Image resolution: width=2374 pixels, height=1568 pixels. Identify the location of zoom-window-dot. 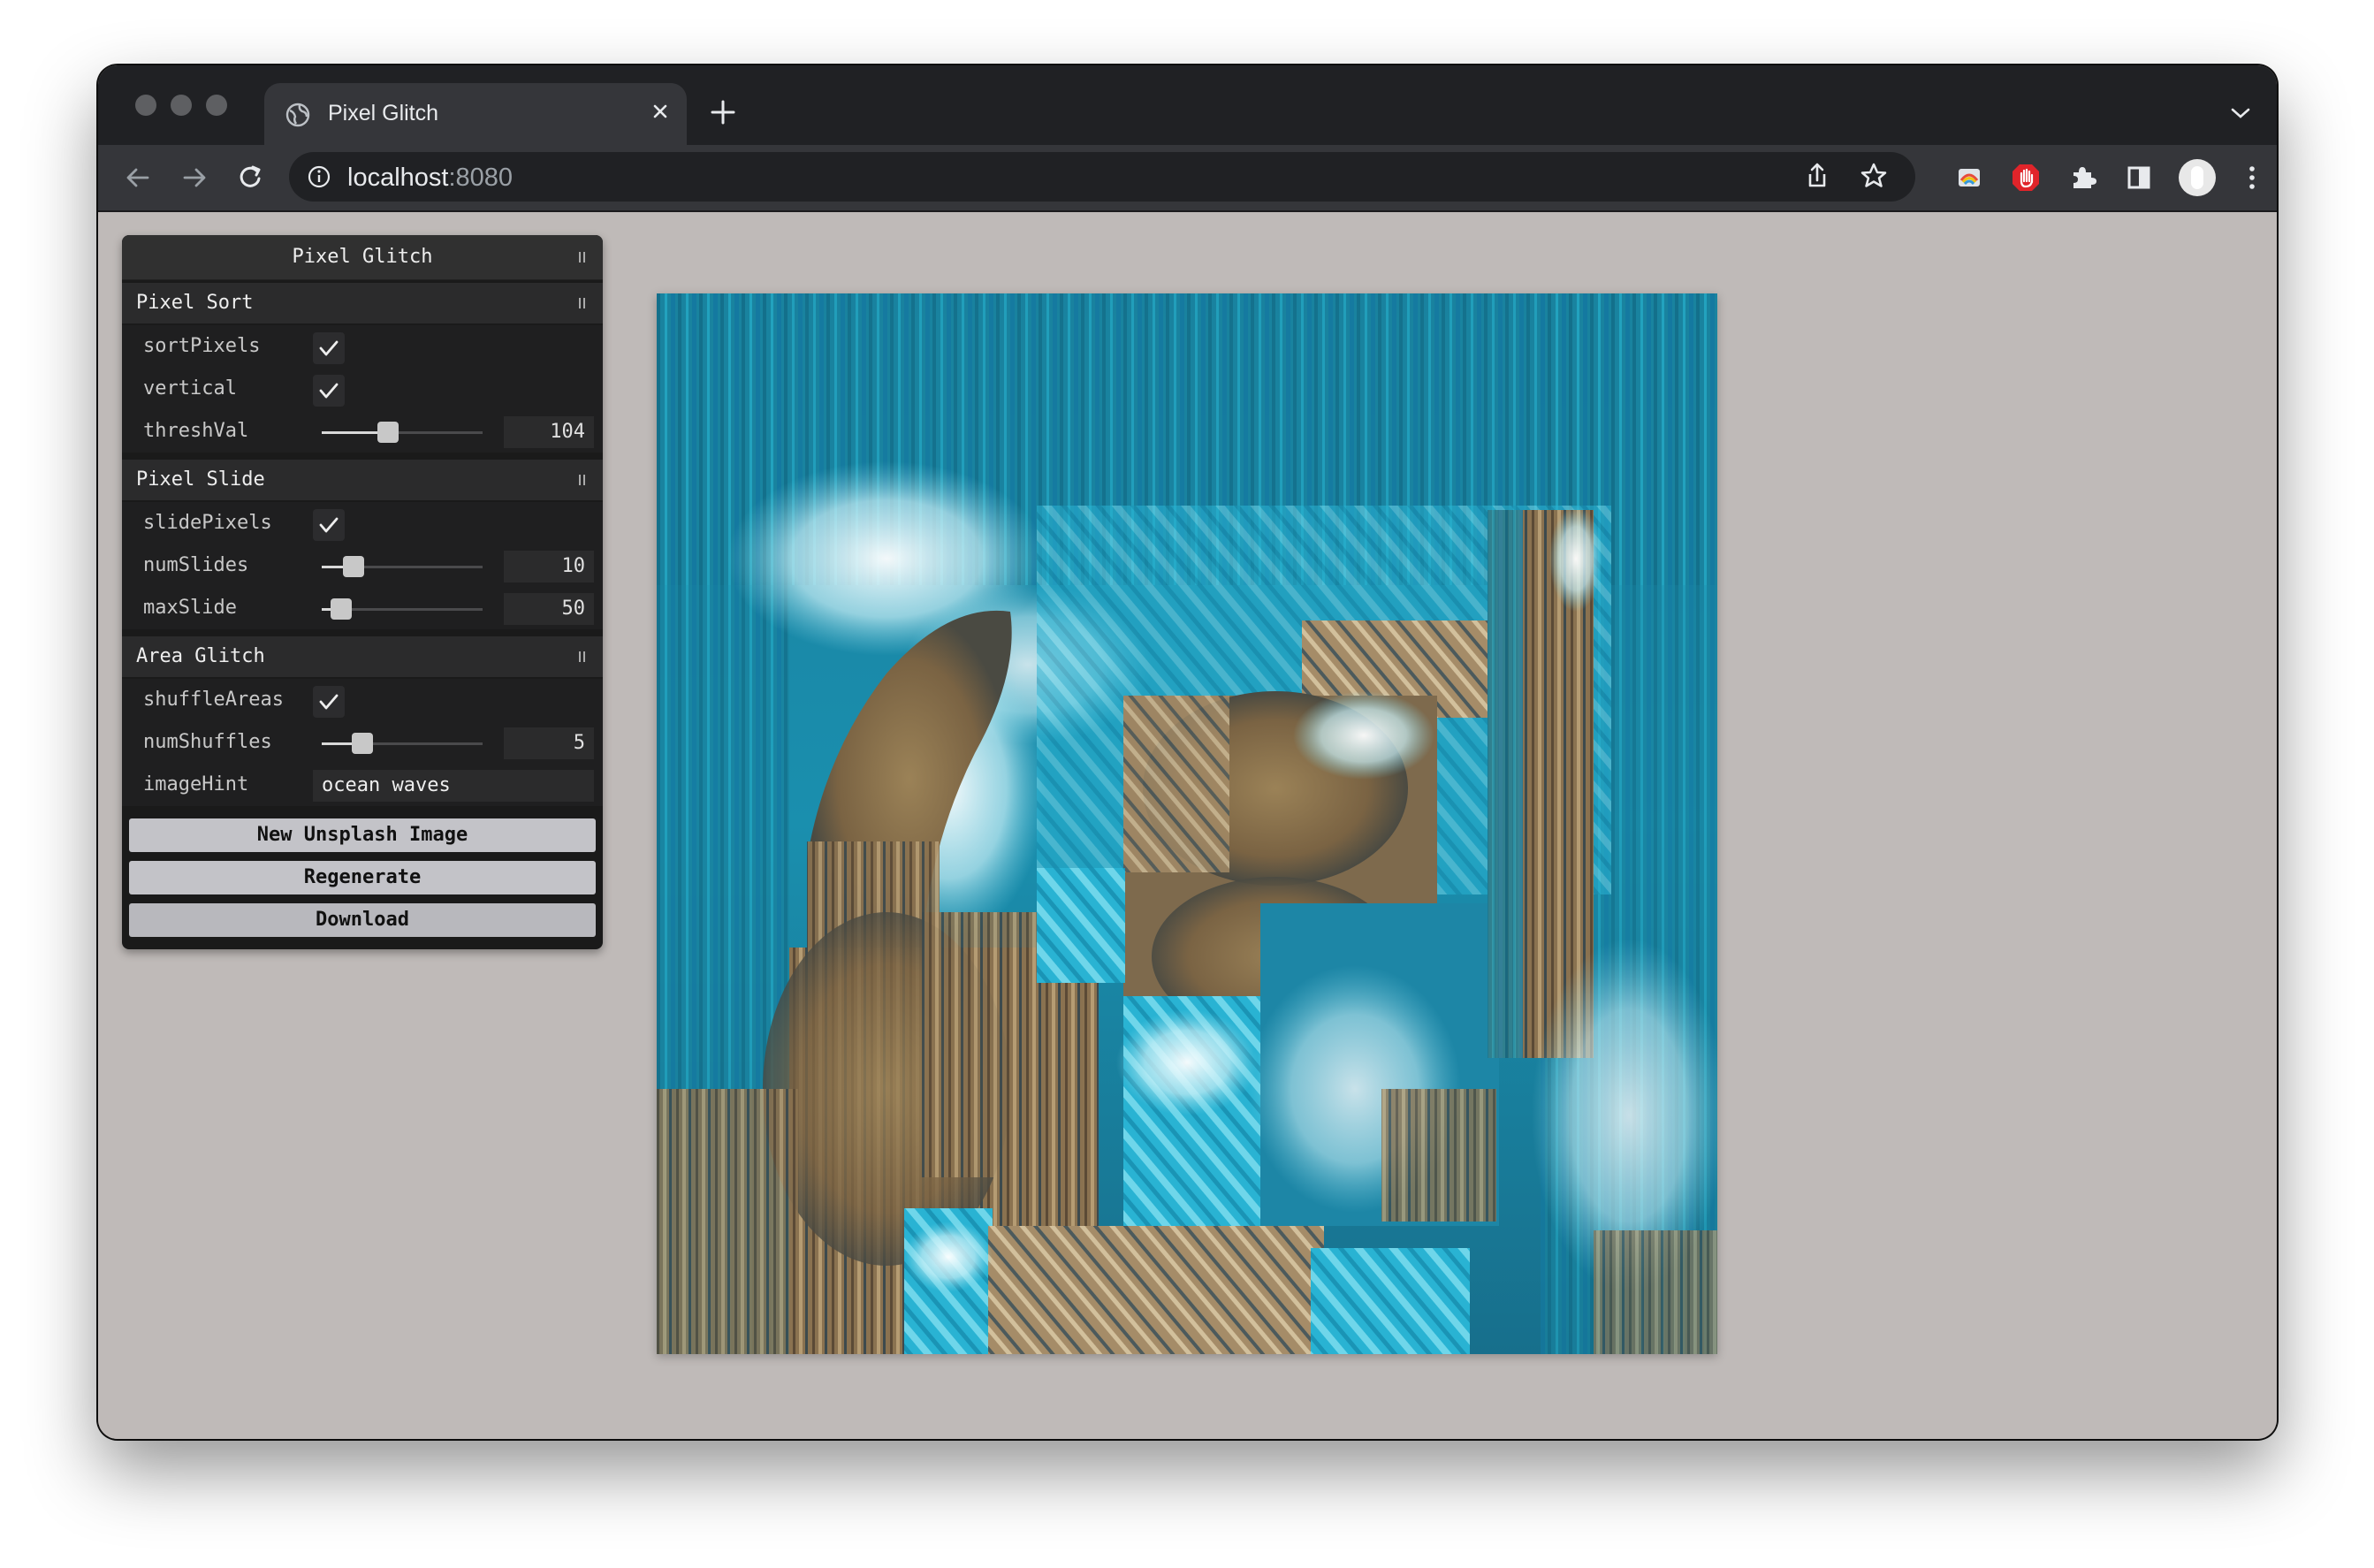
(217, 106).